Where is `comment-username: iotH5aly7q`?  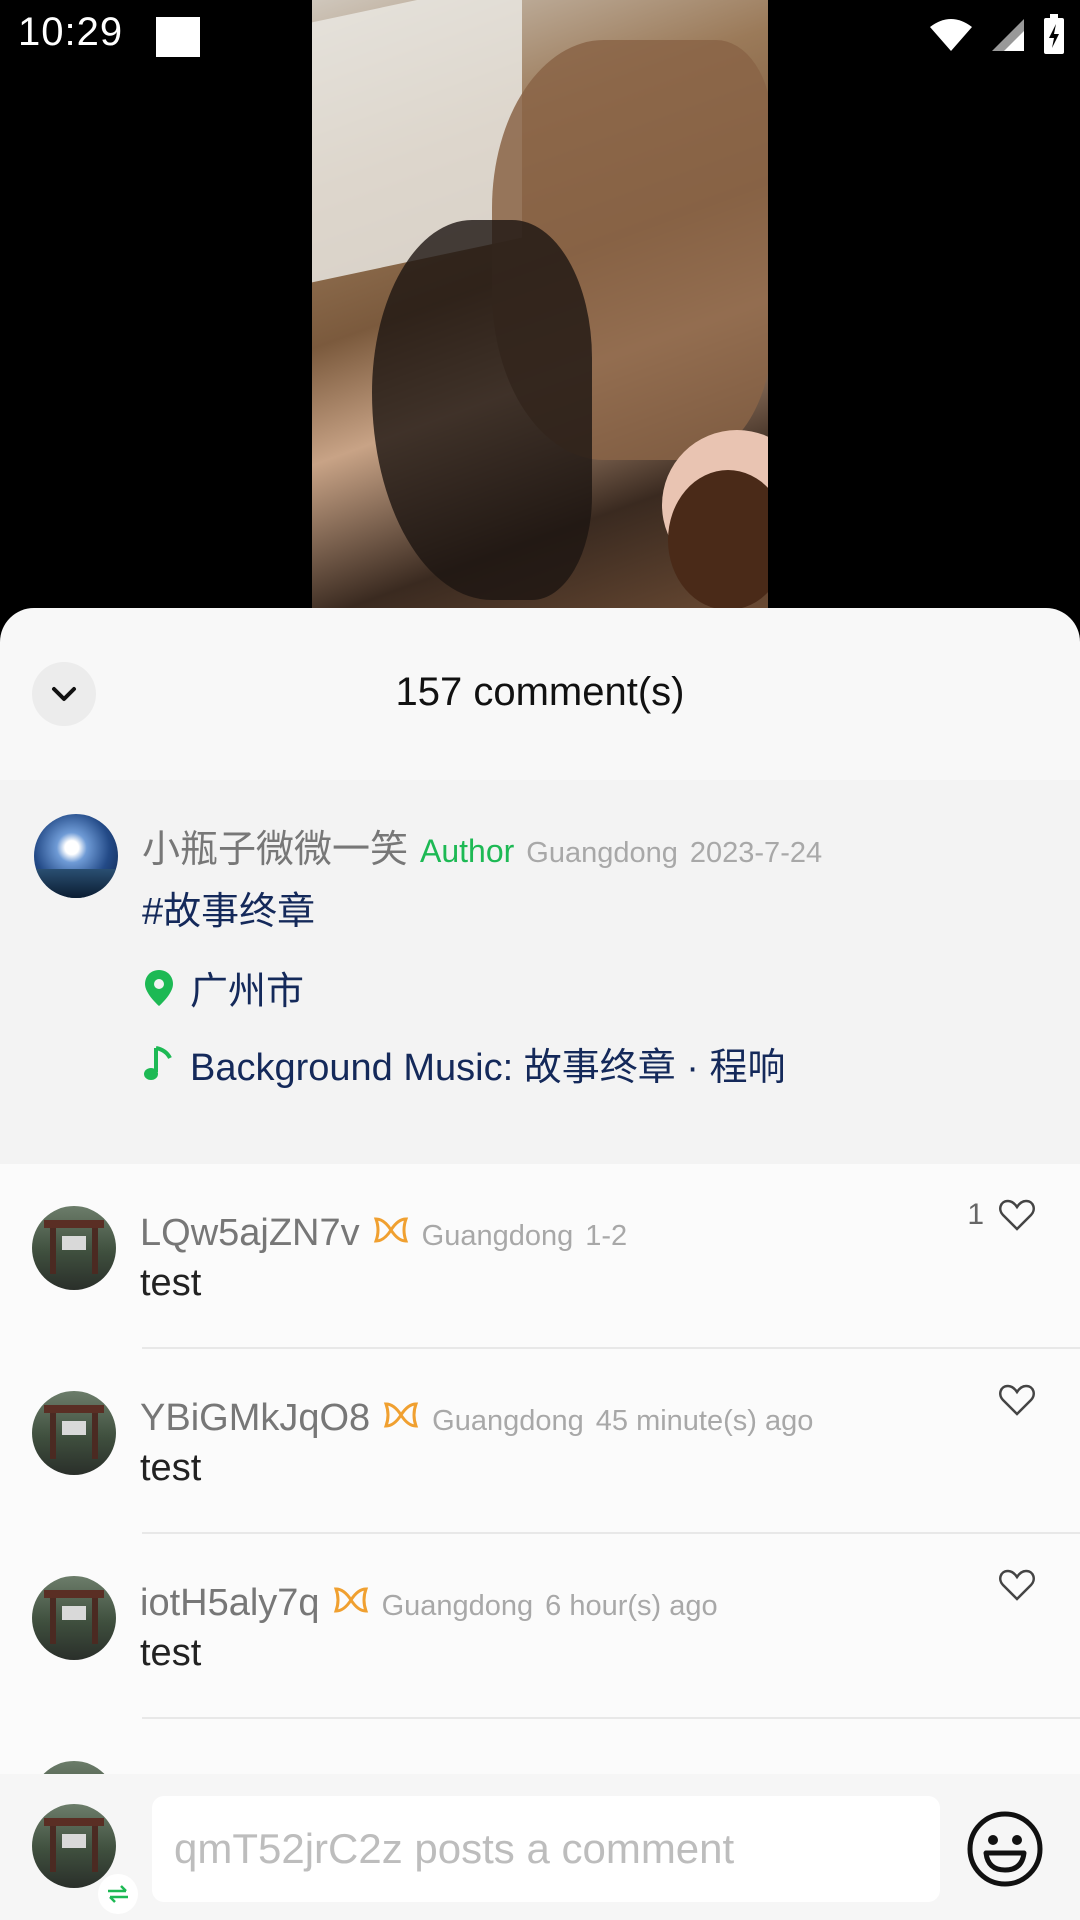
comment-username: iotH5aly7q is located at coordinates (230, 1603).